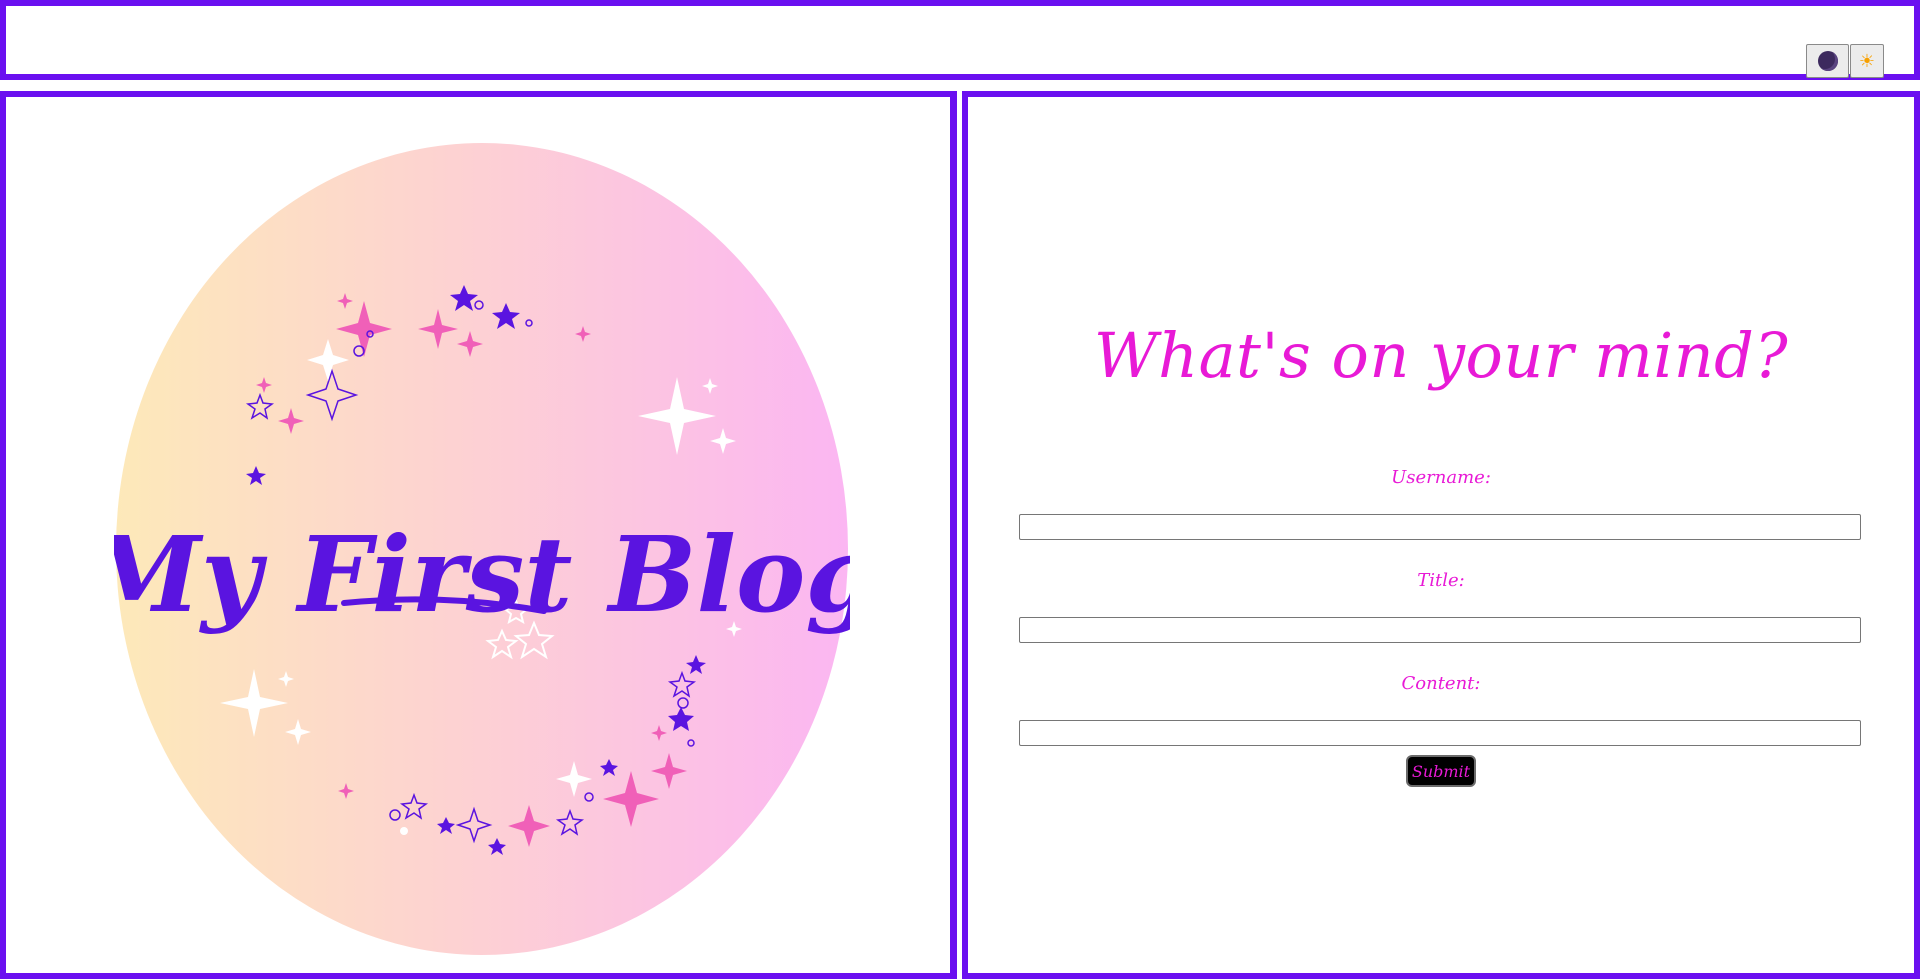  What do you see at coordinates (1441, 355) in the screenshot?
I see `form-title: What's on your mind?` at bounding box center [1441, 355].